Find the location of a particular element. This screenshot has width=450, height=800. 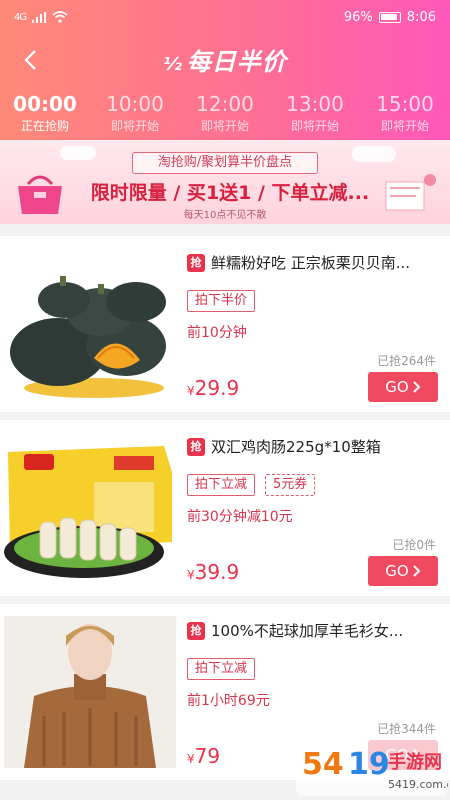

svg-text: 19 is located at coordinates (369, 764).